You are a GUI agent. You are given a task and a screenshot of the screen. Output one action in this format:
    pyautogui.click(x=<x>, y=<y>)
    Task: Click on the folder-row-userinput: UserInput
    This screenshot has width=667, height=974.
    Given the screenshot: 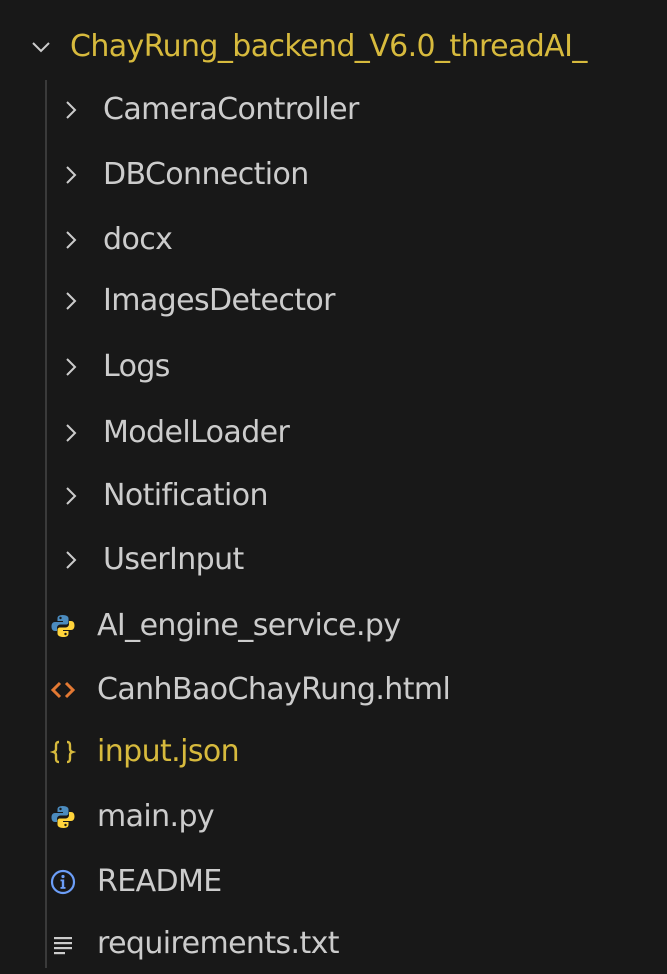 What is the action you would take?
    pyautogui.click(x=152, y=560)
    